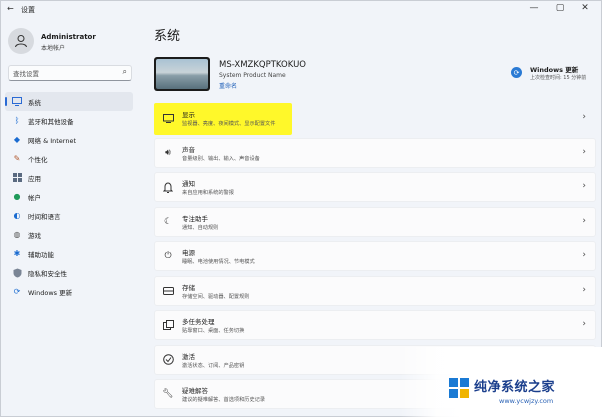 The height and width of the screenshot is (417, 602). What do you see at coordinates (188, 184) in the screenshot?
I see `setting-title: 通知` at bounding box center [188, 184].